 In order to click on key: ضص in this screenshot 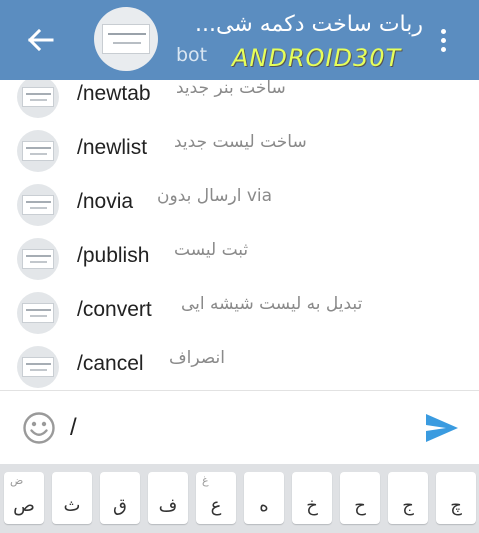, I will do `click(24, 498)`.